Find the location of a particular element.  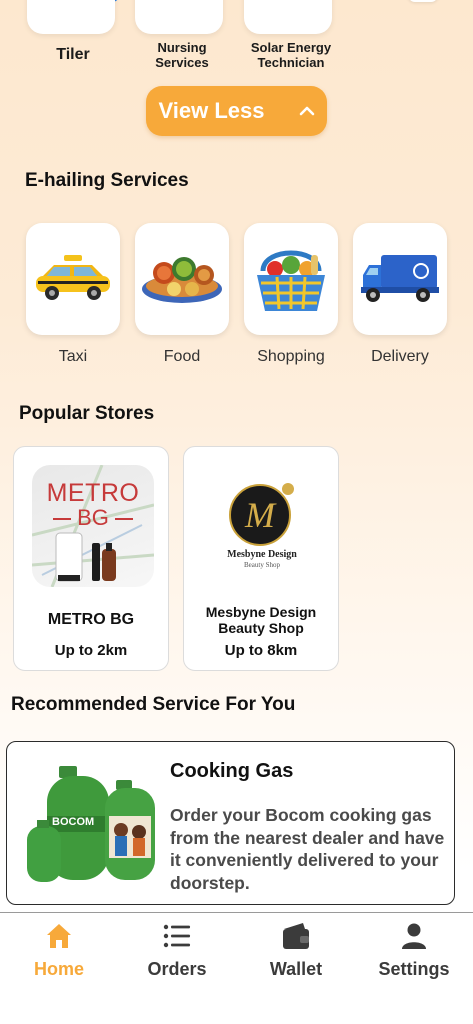

store-name-metro-bg: METRO BG is located at coordinates (91, 619).